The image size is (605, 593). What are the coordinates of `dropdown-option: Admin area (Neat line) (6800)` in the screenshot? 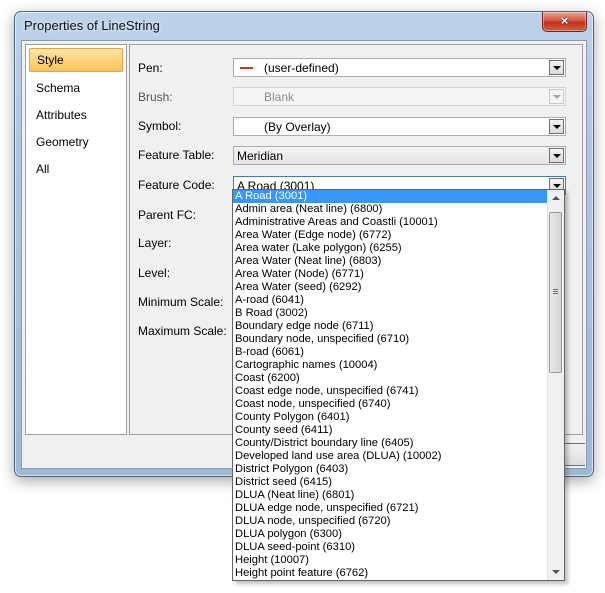 It's located at (390, 209).